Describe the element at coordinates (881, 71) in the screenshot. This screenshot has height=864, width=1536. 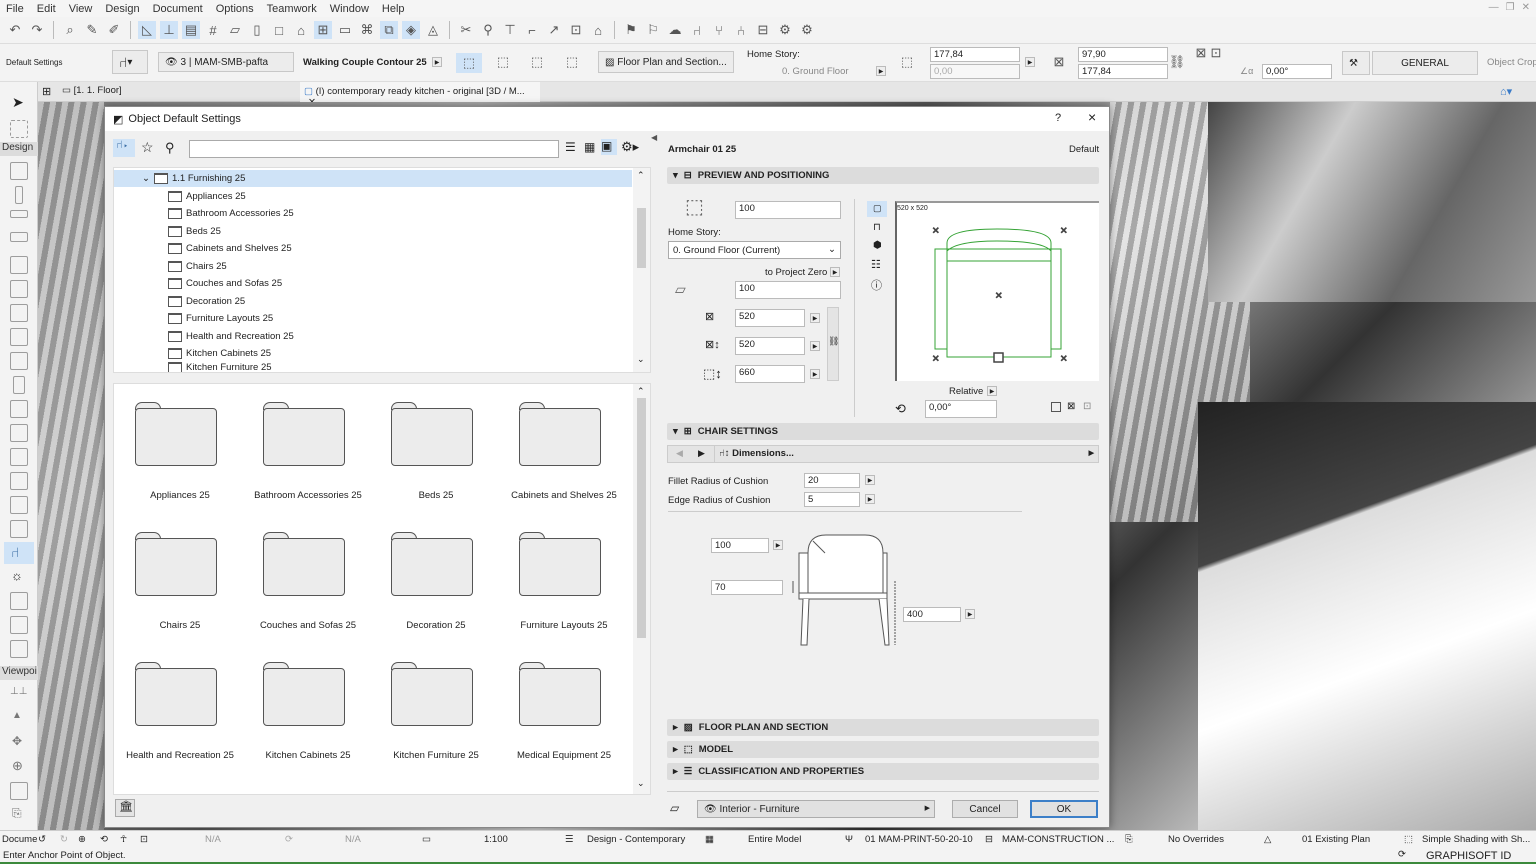
I see `home-story-arrow: ▶` at that location.